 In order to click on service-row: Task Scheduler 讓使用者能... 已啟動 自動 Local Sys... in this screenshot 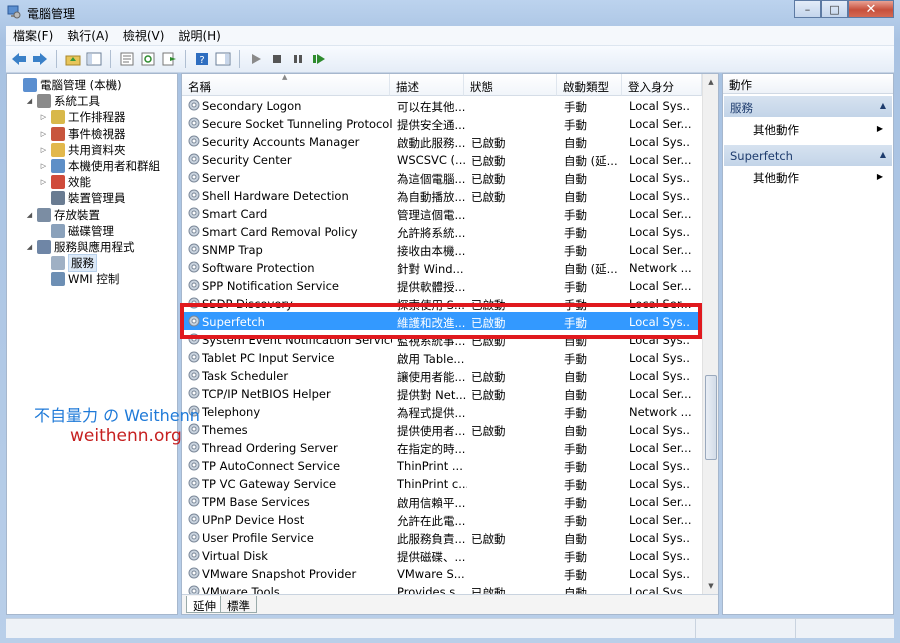, I will do `click(442, 375)`.